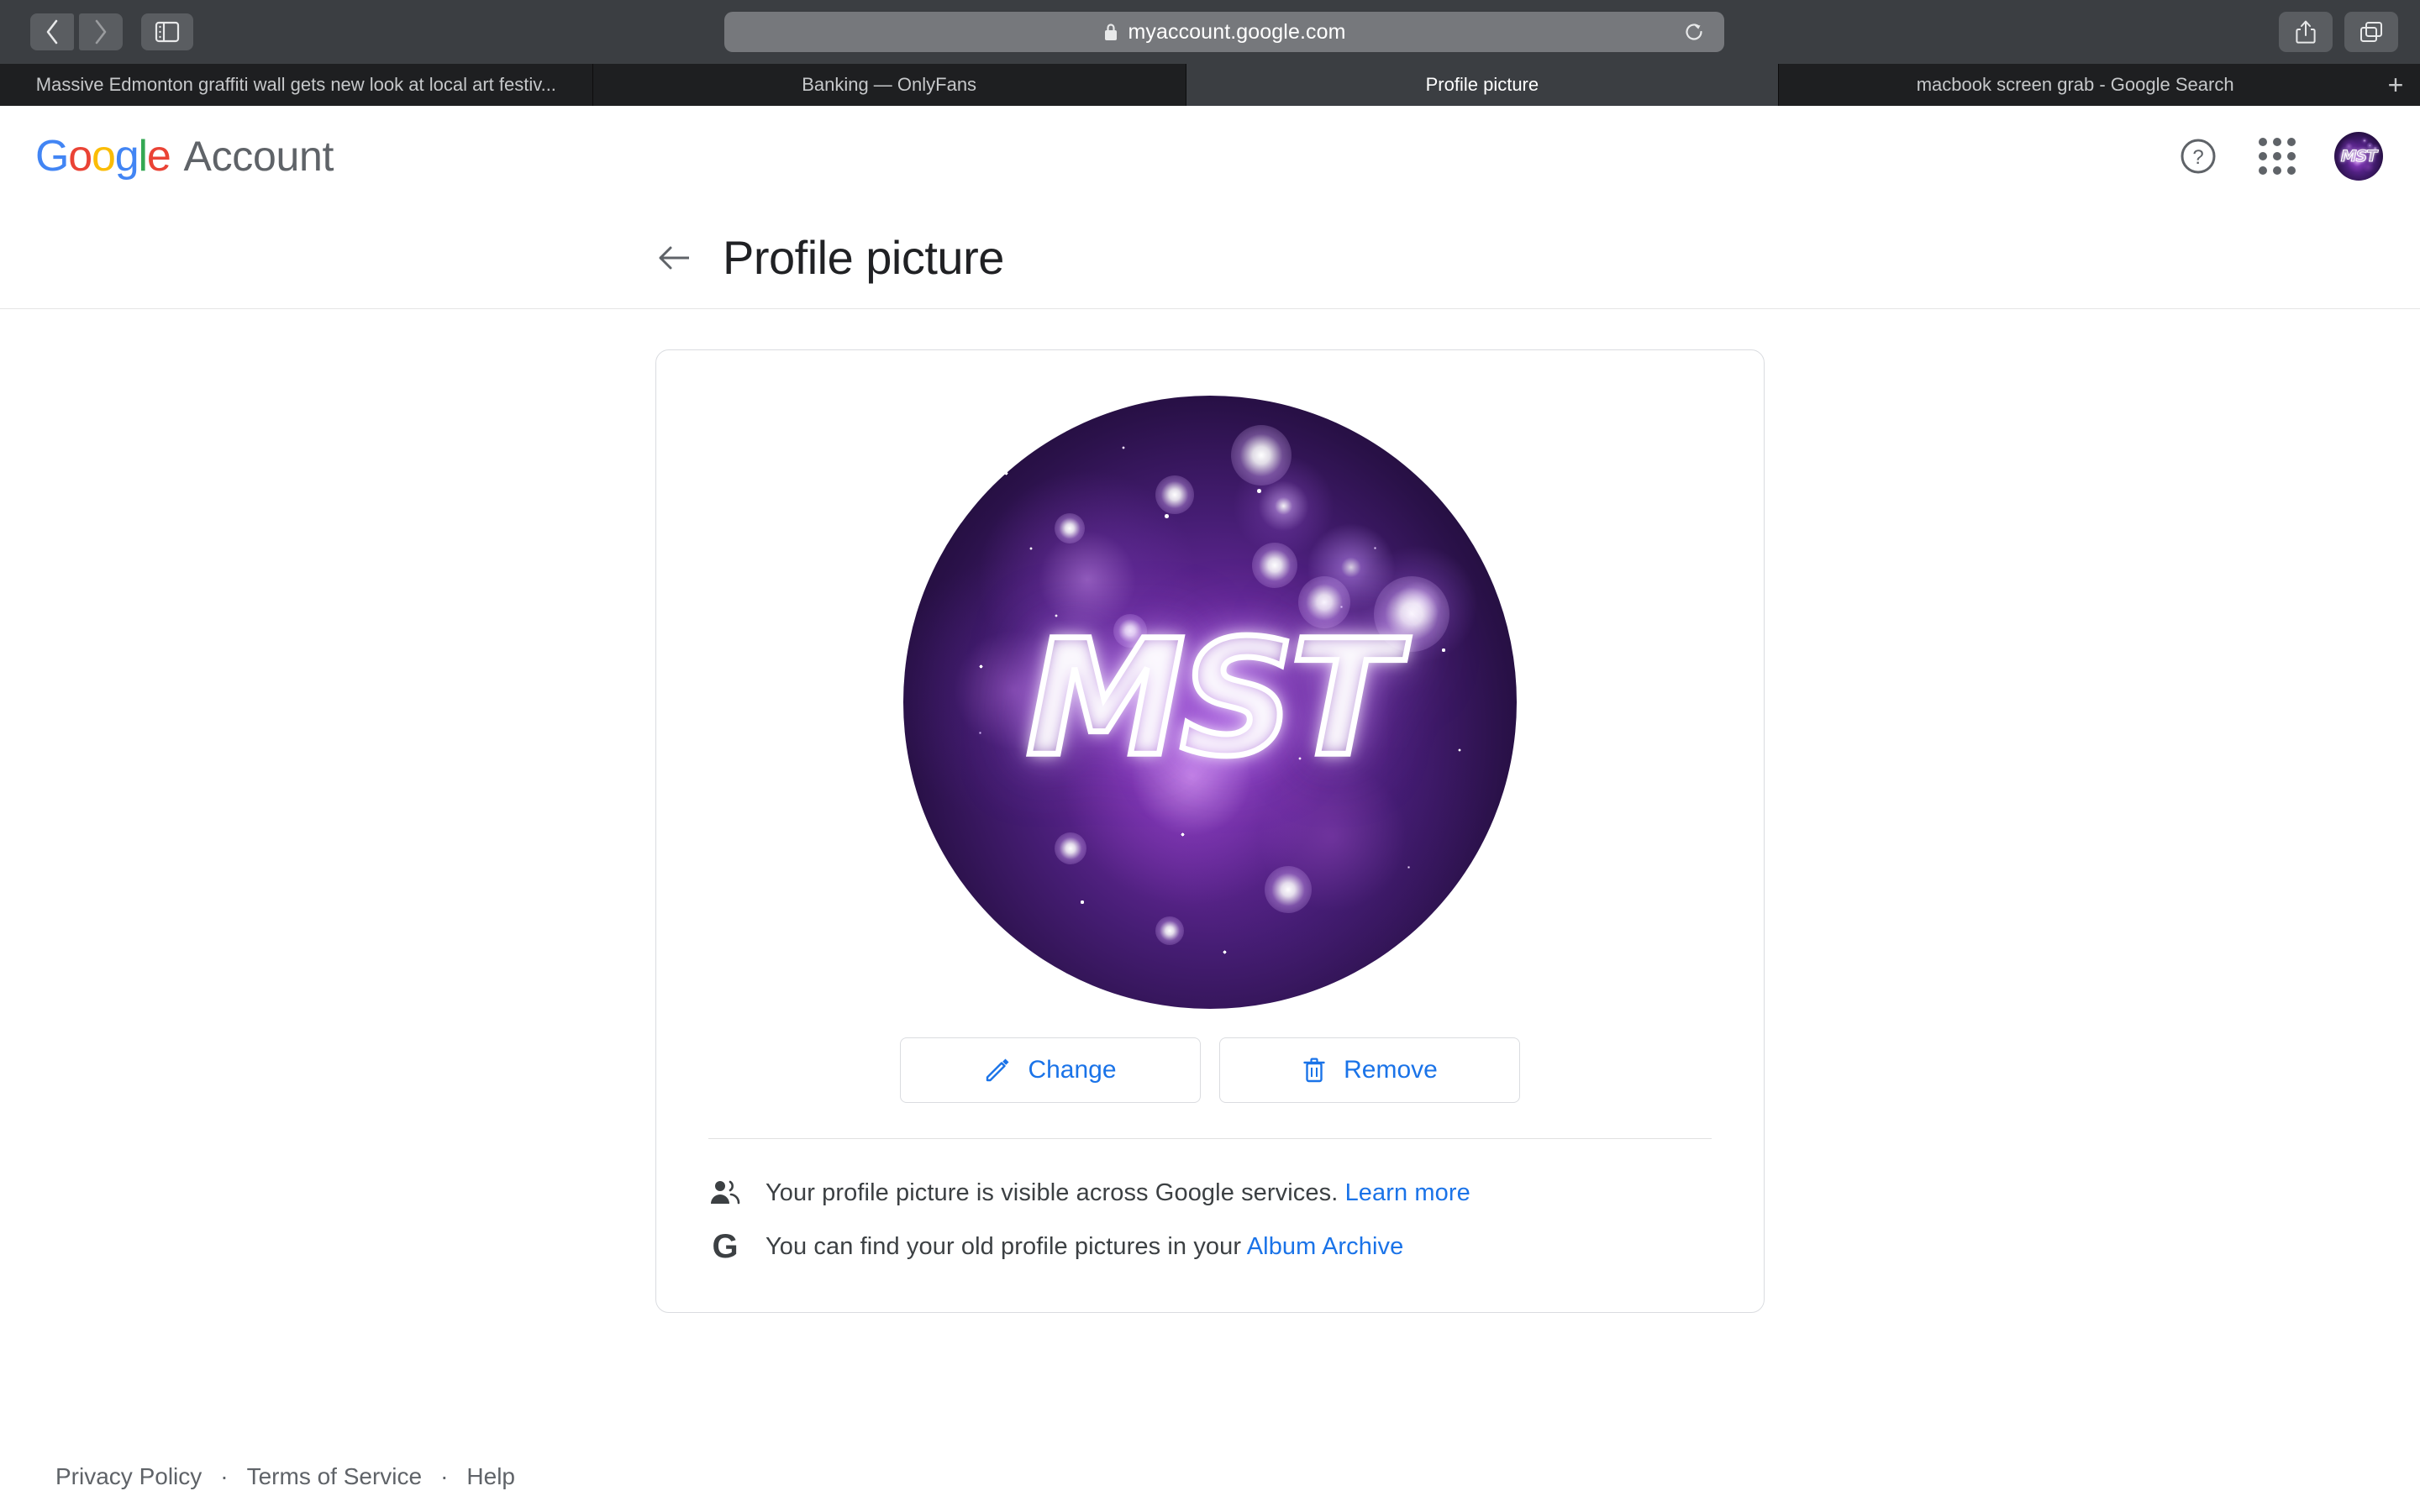  I want to click on logo-letter-o1: o, so click(80, 156).